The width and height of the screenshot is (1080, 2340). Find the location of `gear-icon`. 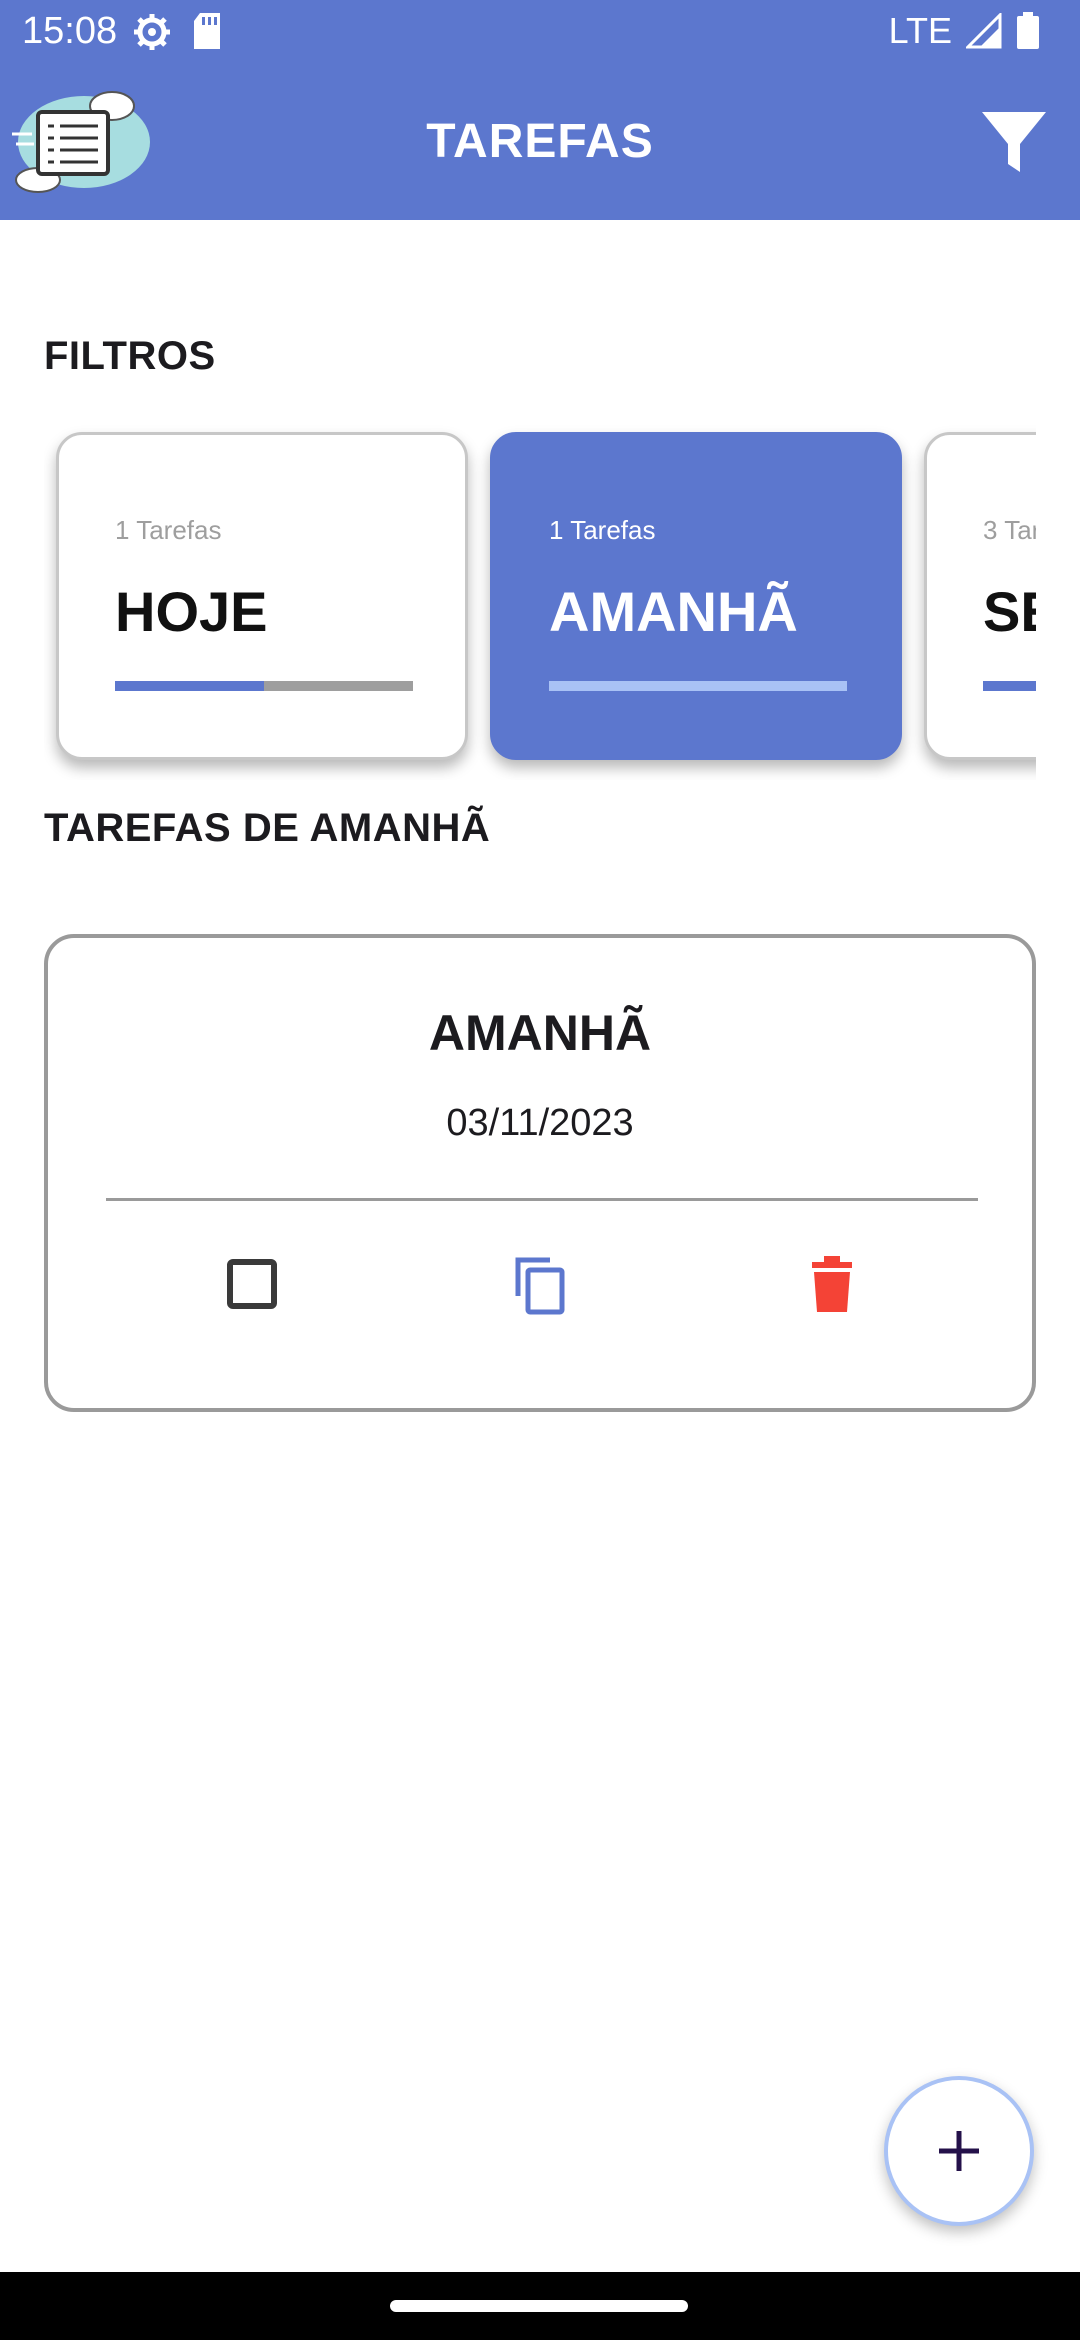

gear-icon is located at coordinates (152, 32).